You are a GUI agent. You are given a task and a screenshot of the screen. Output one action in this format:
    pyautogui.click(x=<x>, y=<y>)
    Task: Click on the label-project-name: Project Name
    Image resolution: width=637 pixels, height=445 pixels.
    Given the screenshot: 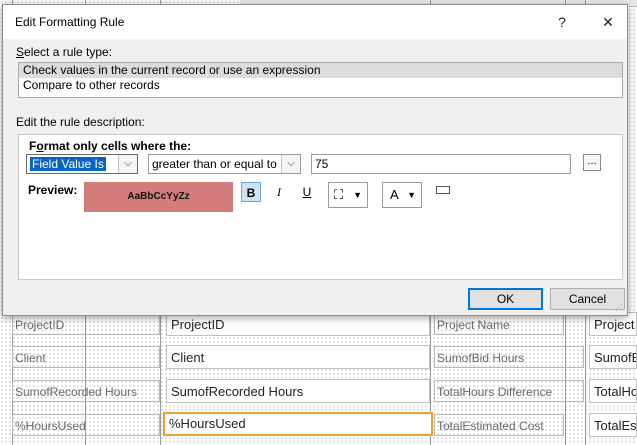 What is the action you would take?
    pyautogui.click(x=499, y=324)
    